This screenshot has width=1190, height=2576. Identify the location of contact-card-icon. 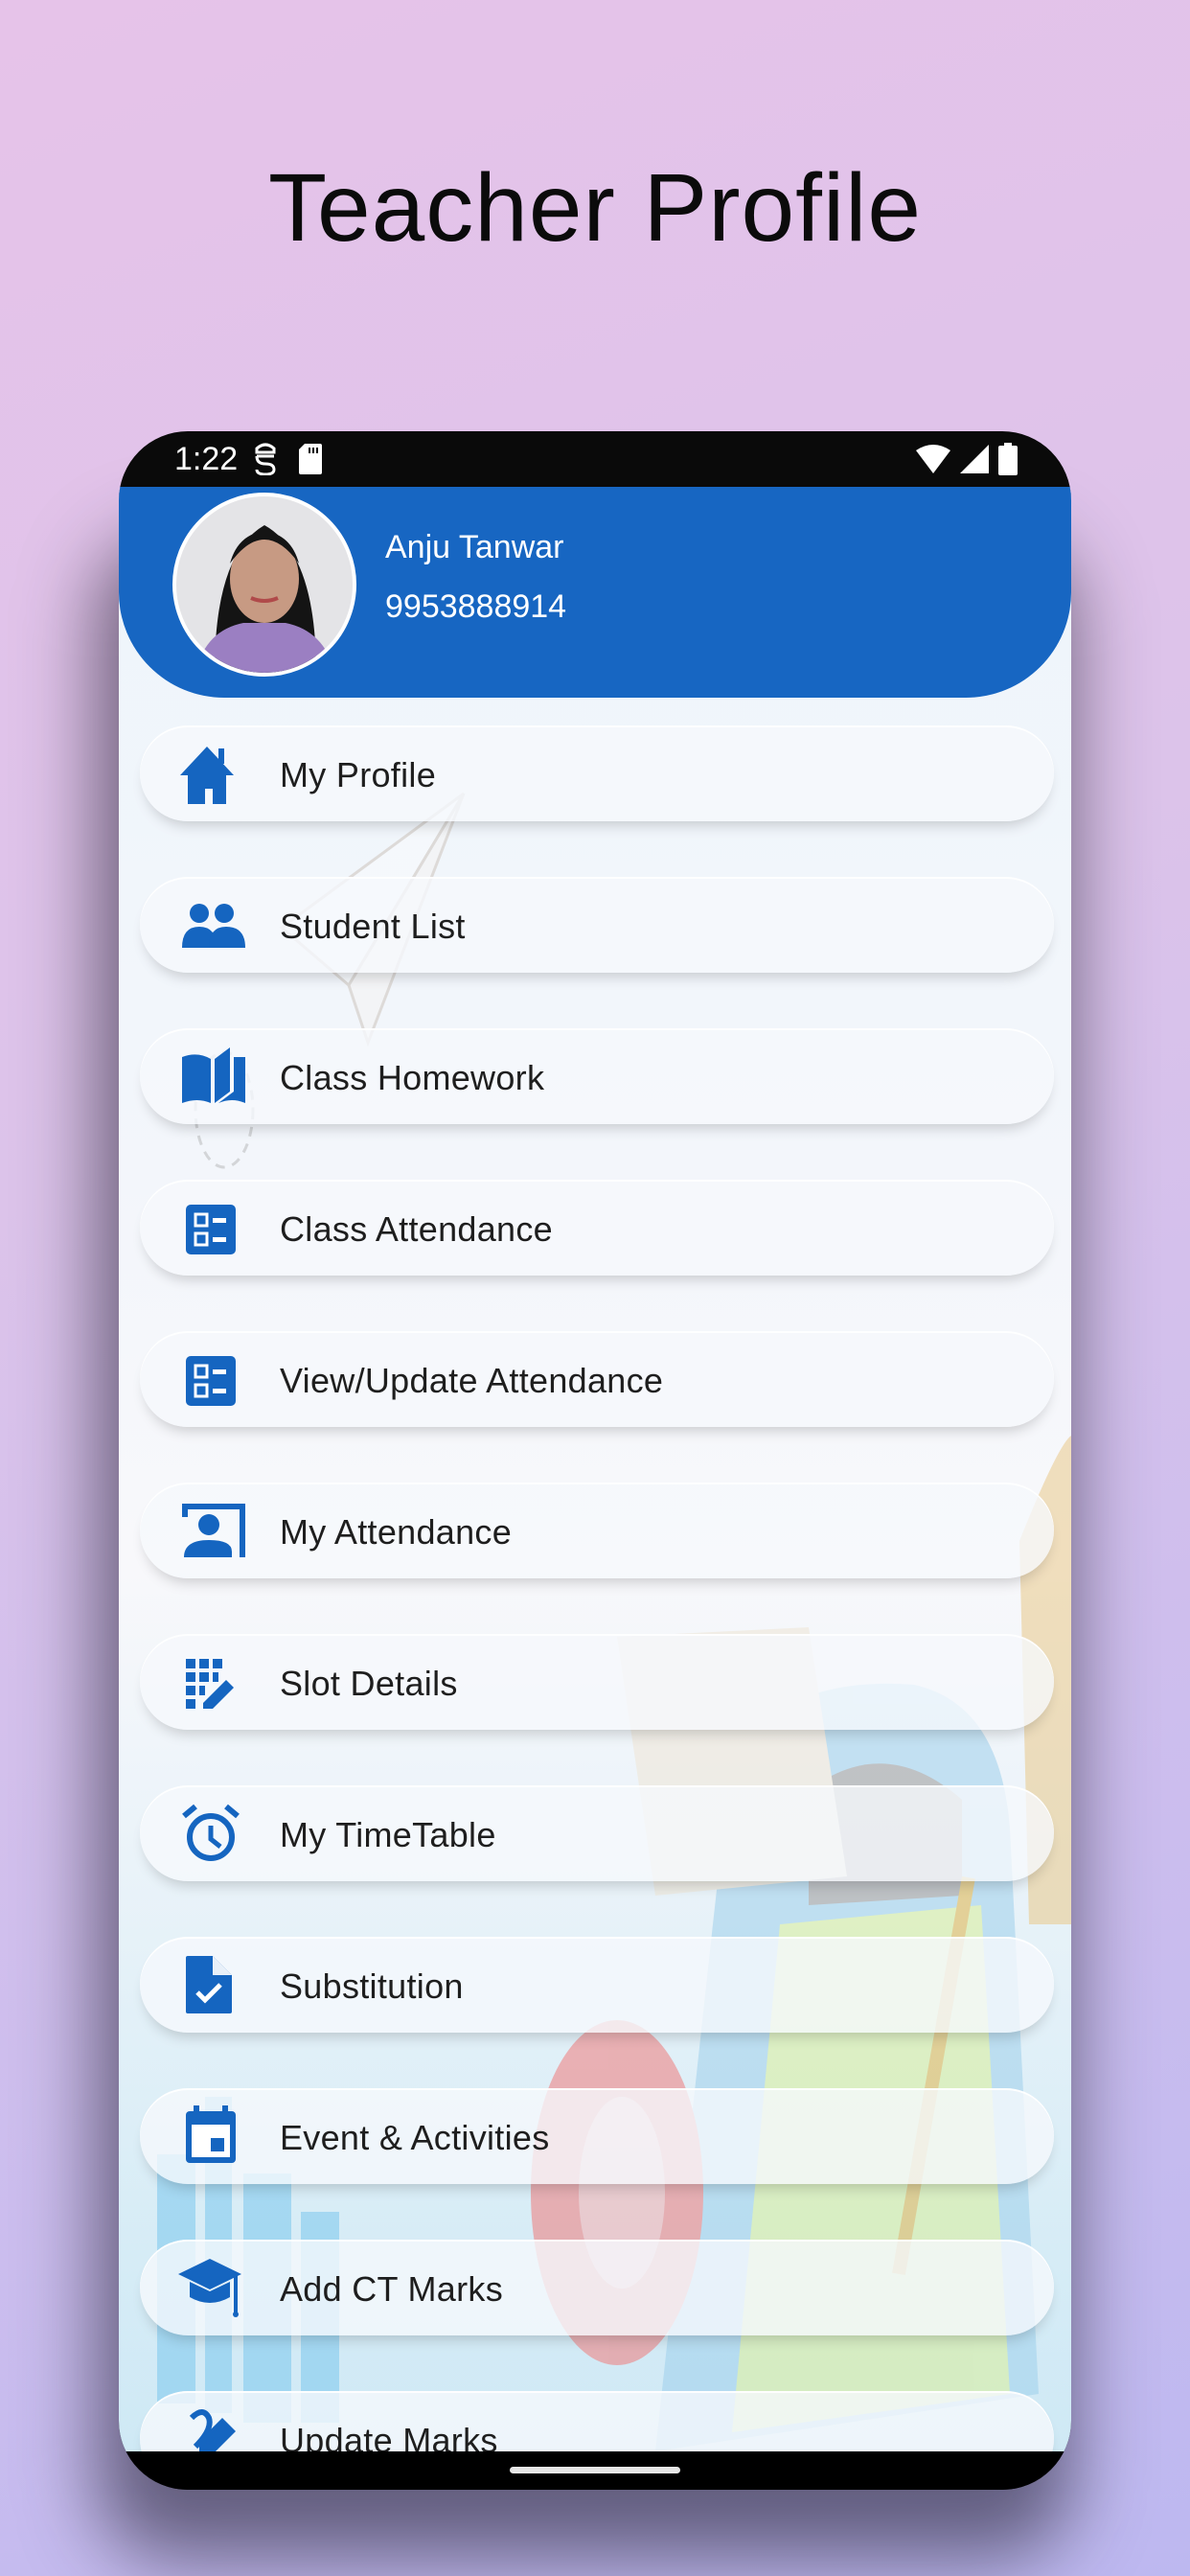
(214, 1530).